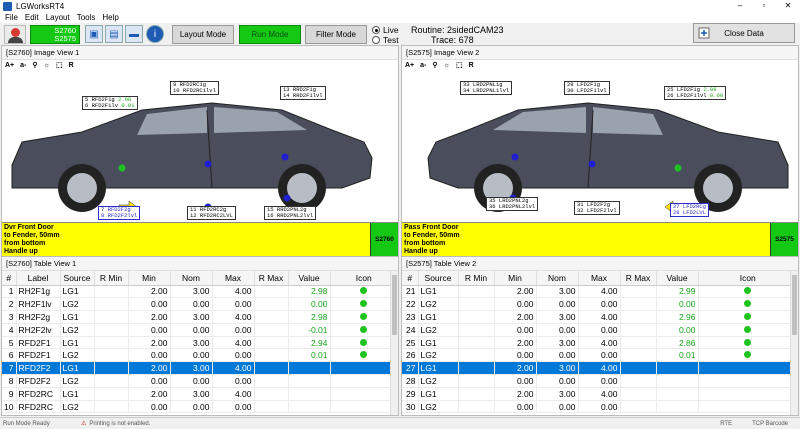 The width and height of the screenshot is (800, 429). Describe the element at coordinates (587, 88) in the screenshot. I see `point-label-29-30: 29 LFD2F1g 30 LFD2F1lvl` at that location.